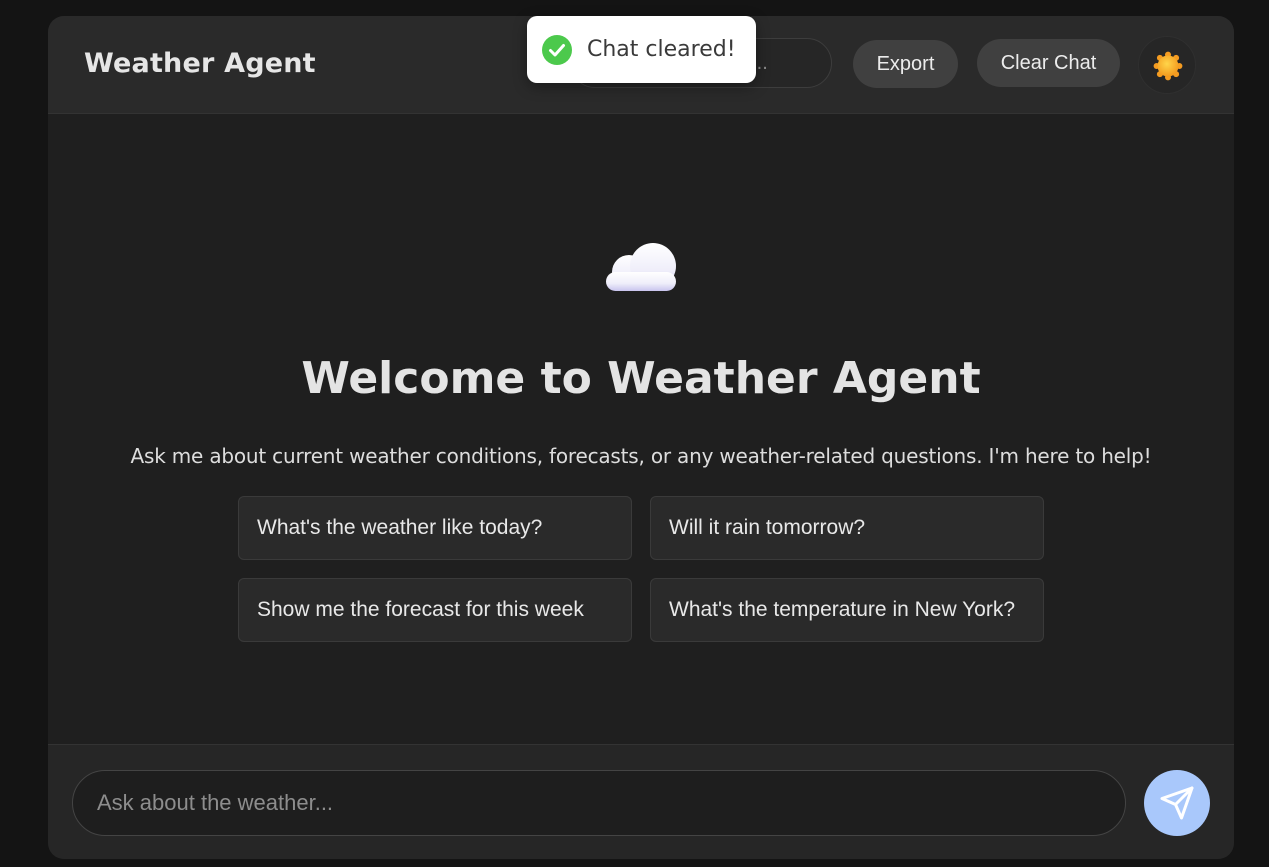  I want to click on theme-toggle-button, so click(1167, 65).